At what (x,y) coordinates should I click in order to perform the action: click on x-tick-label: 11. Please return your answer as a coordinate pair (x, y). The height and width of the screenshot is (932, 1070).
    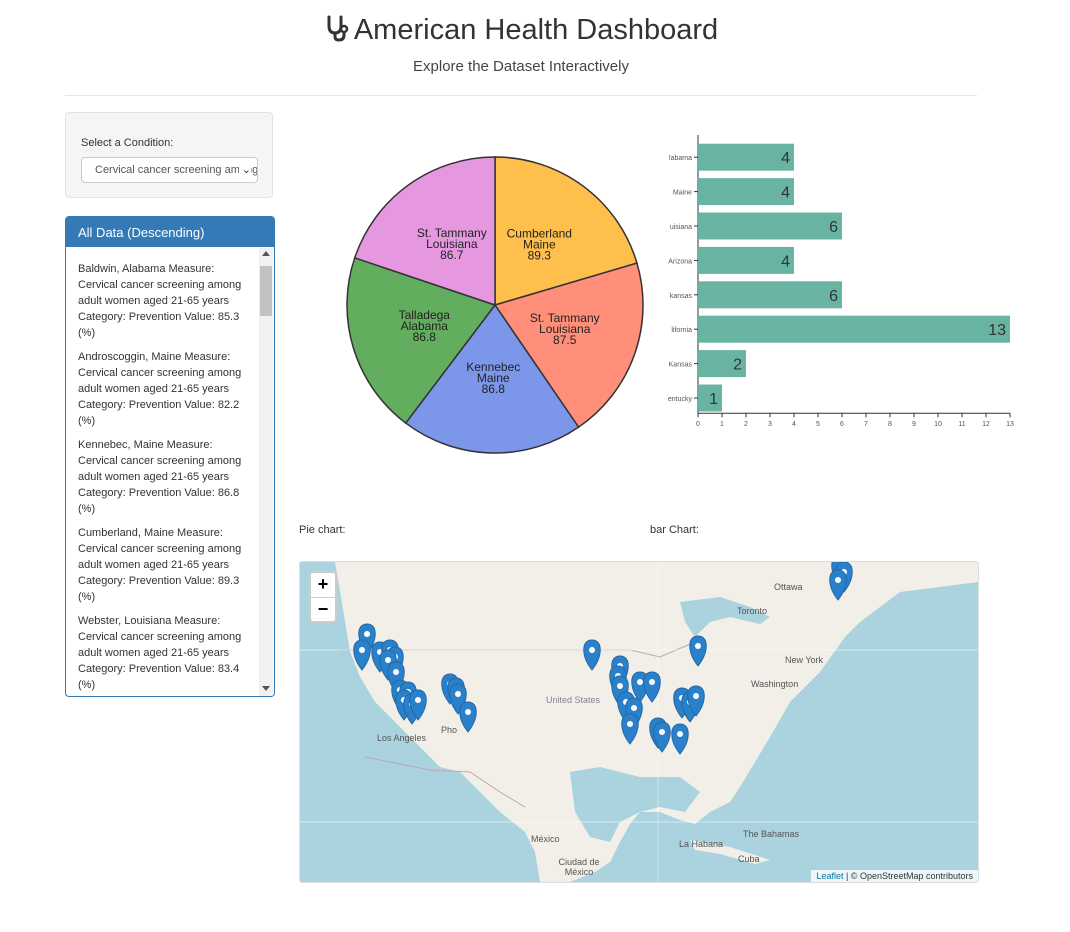
    Looking at the image, I should click on (961, 424).